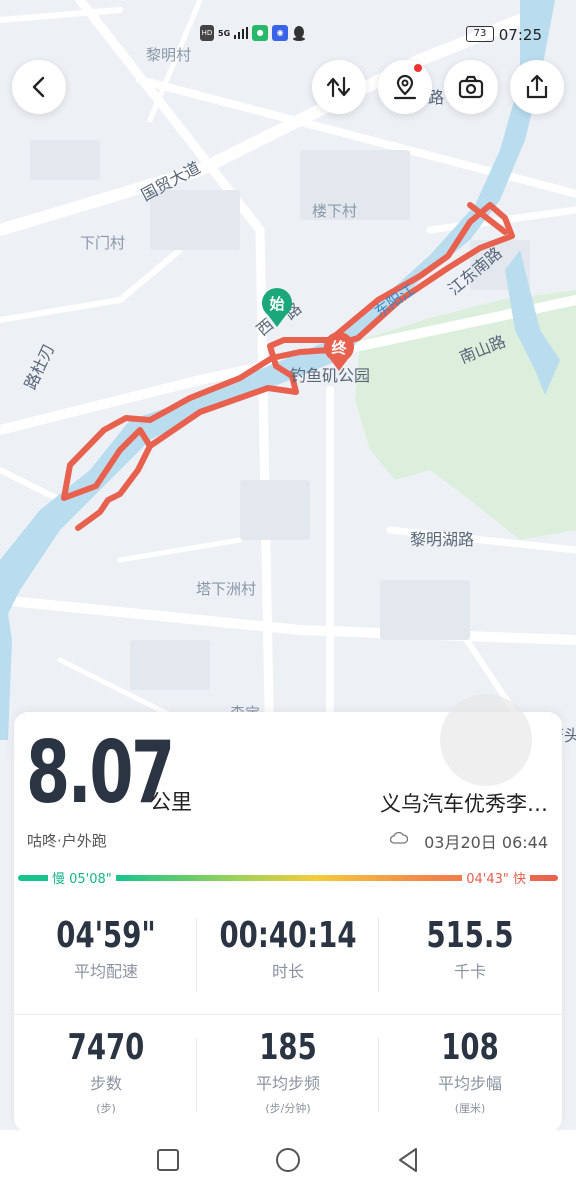 The height and width of the screenshot is (1188, 576). What do you see at coordinates (288, 1047) in the screenshot?
I see `stat-value: 185` at bounding box center [288, 1047].